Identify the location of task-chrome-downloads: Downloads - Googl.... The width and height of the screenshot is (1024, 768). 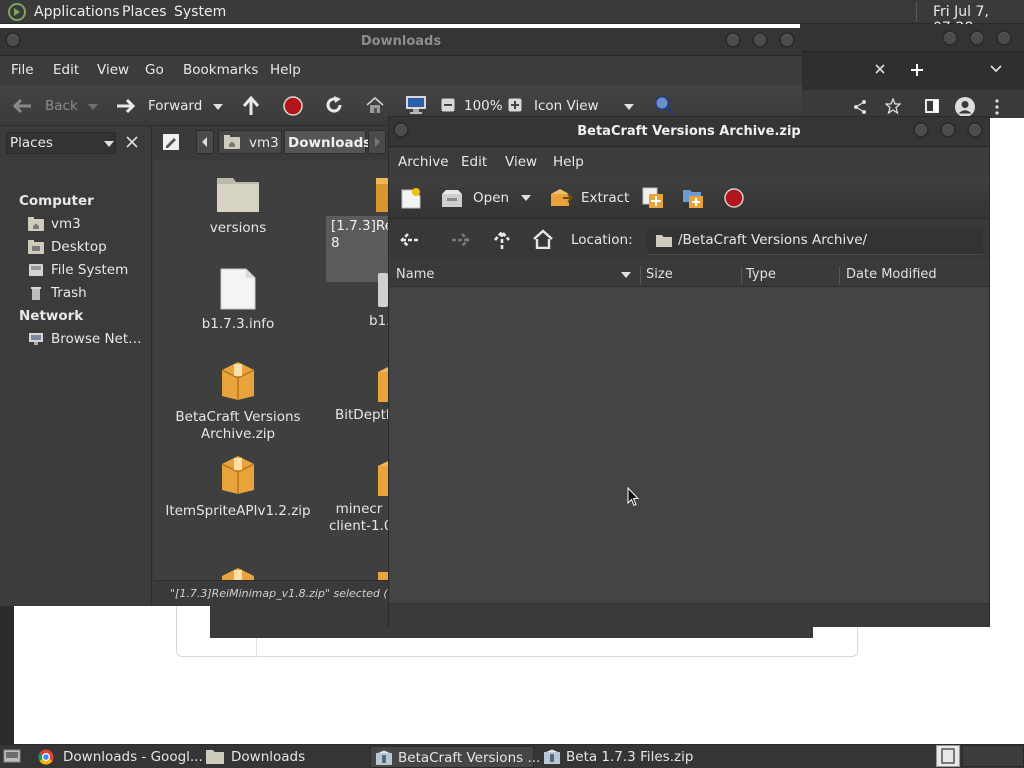
(118, 757).